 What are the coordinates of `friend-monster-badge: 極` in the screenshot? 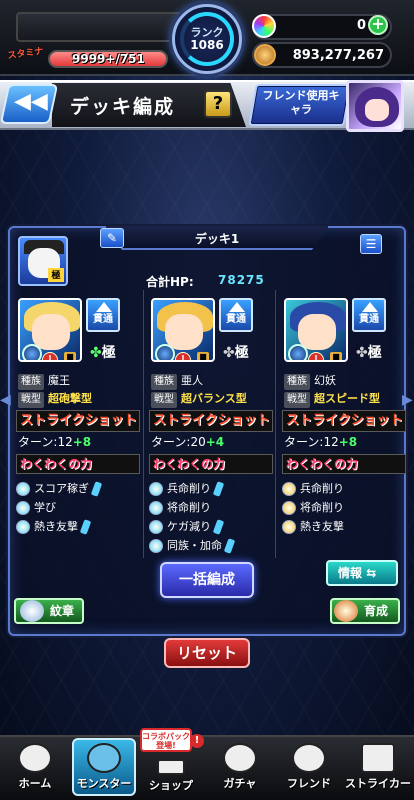 It's located at (56, 275).